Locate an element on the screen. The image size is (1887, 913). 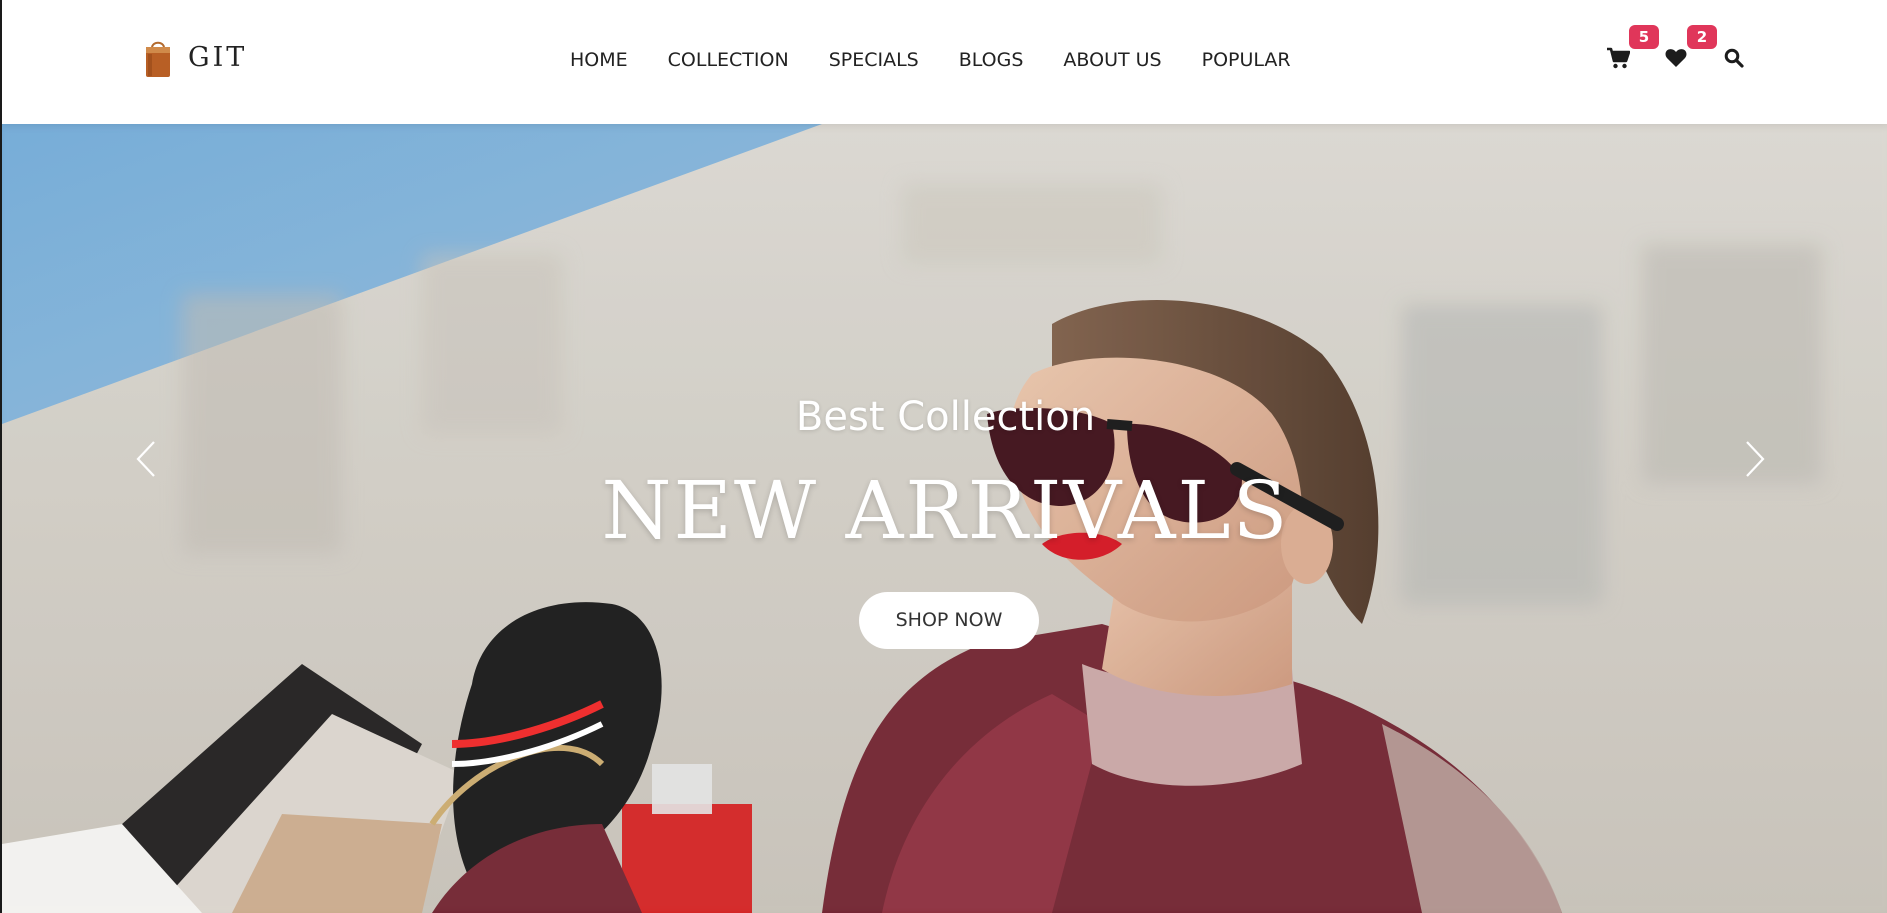
nav-collection: COLLECTION is located at coordinates (728, 60).